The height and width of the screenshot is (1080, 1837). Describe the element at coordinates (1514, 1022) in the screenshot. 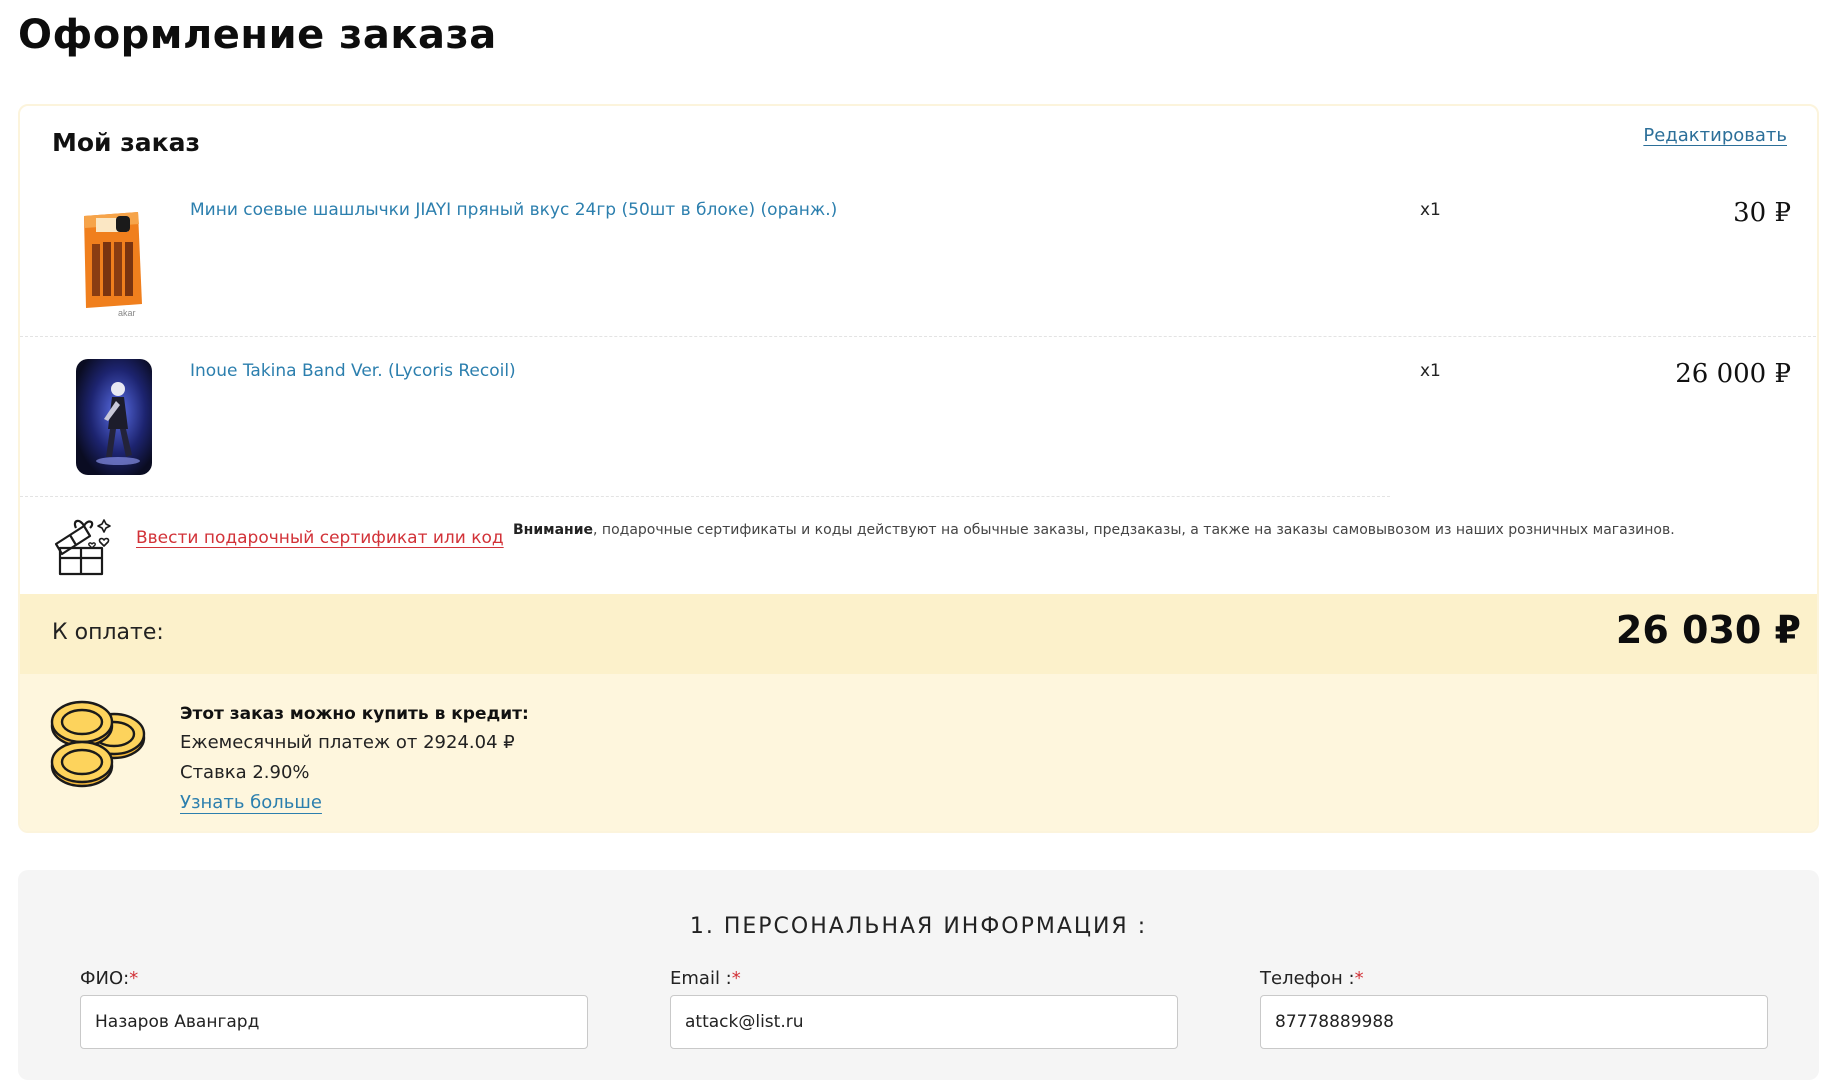

I see `phone-input: 87778889988` at that location.